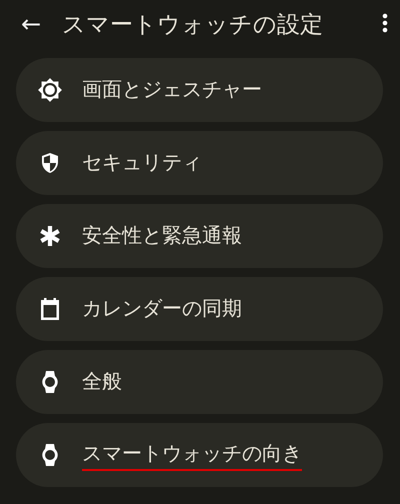 This screenshot has height=504, width=400. Describe the element at coordinates (193, 25) in the screenshot. I see `screen-title: スマートウォッチの設定` at that location.